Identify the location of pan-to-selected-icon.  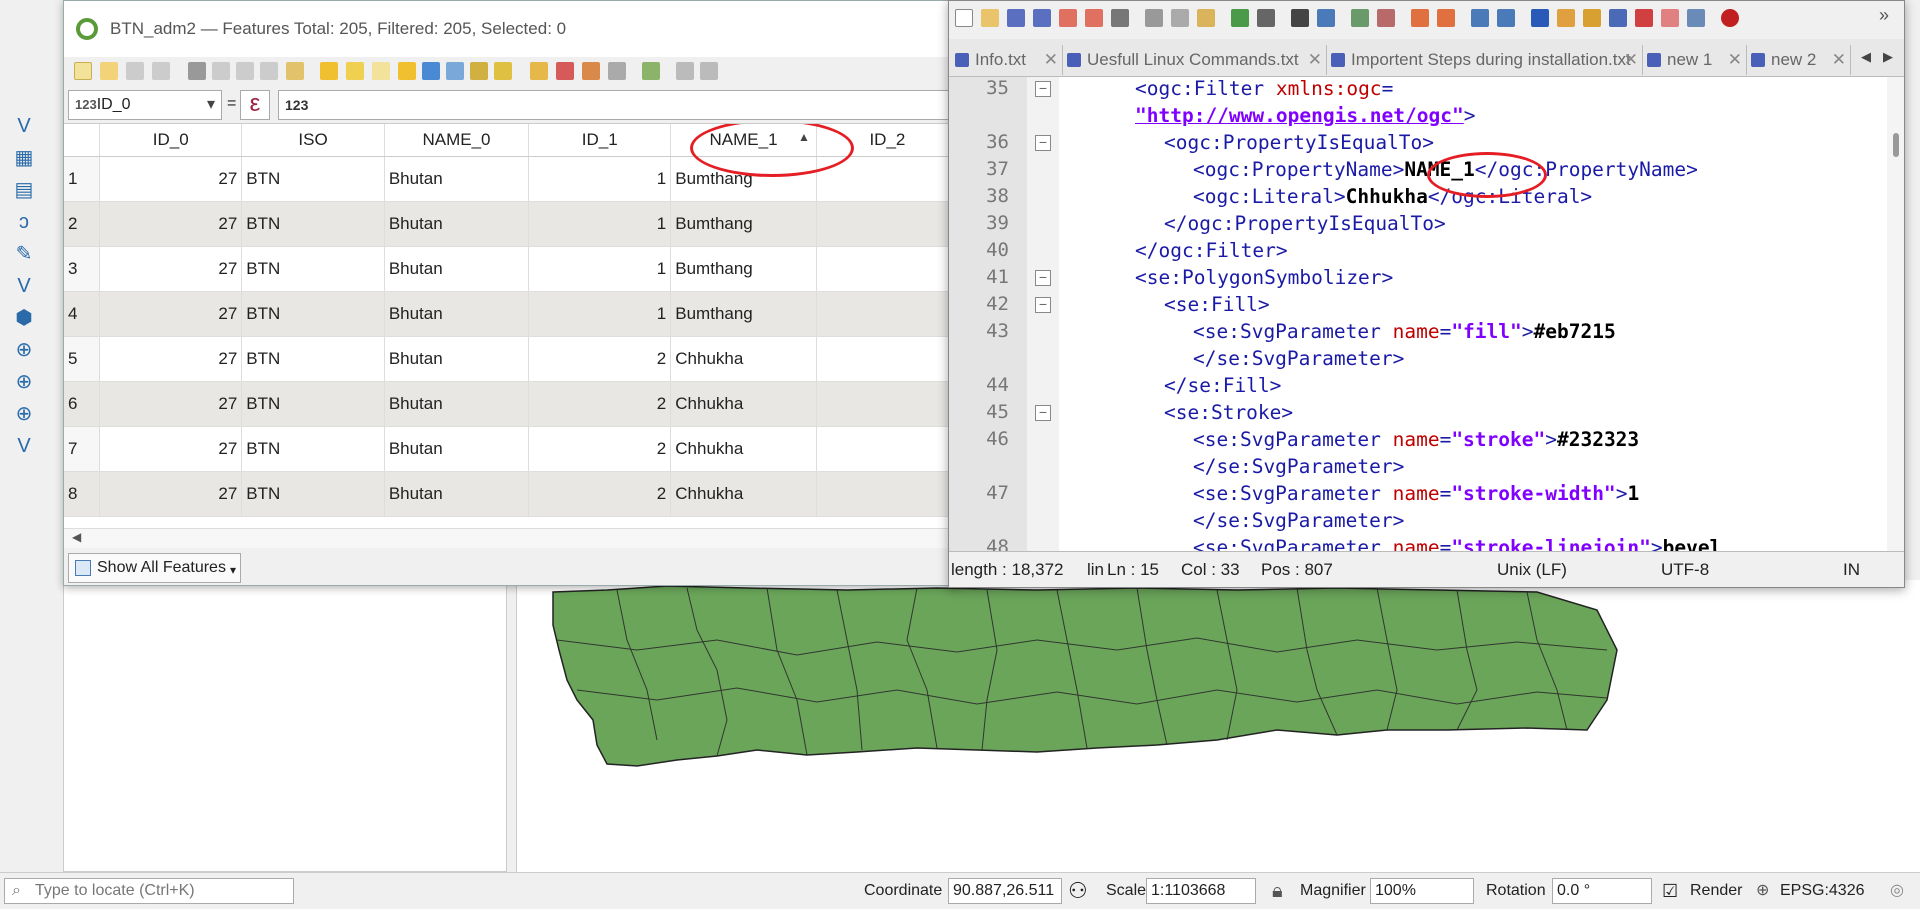
(479, 71).